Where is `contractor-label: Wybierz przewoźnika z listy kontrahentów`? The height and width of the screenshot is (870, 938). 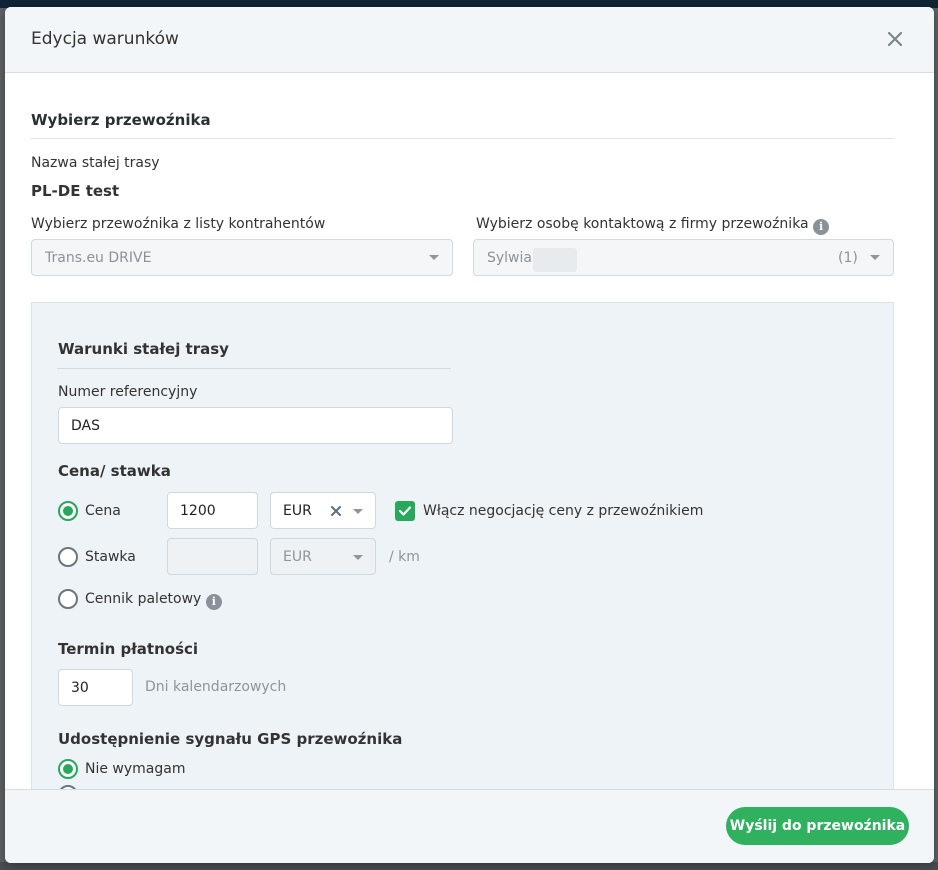
contractor-label: Wybierz przewoźnika z listy kontrahentów is located at coordinates (178, 224).